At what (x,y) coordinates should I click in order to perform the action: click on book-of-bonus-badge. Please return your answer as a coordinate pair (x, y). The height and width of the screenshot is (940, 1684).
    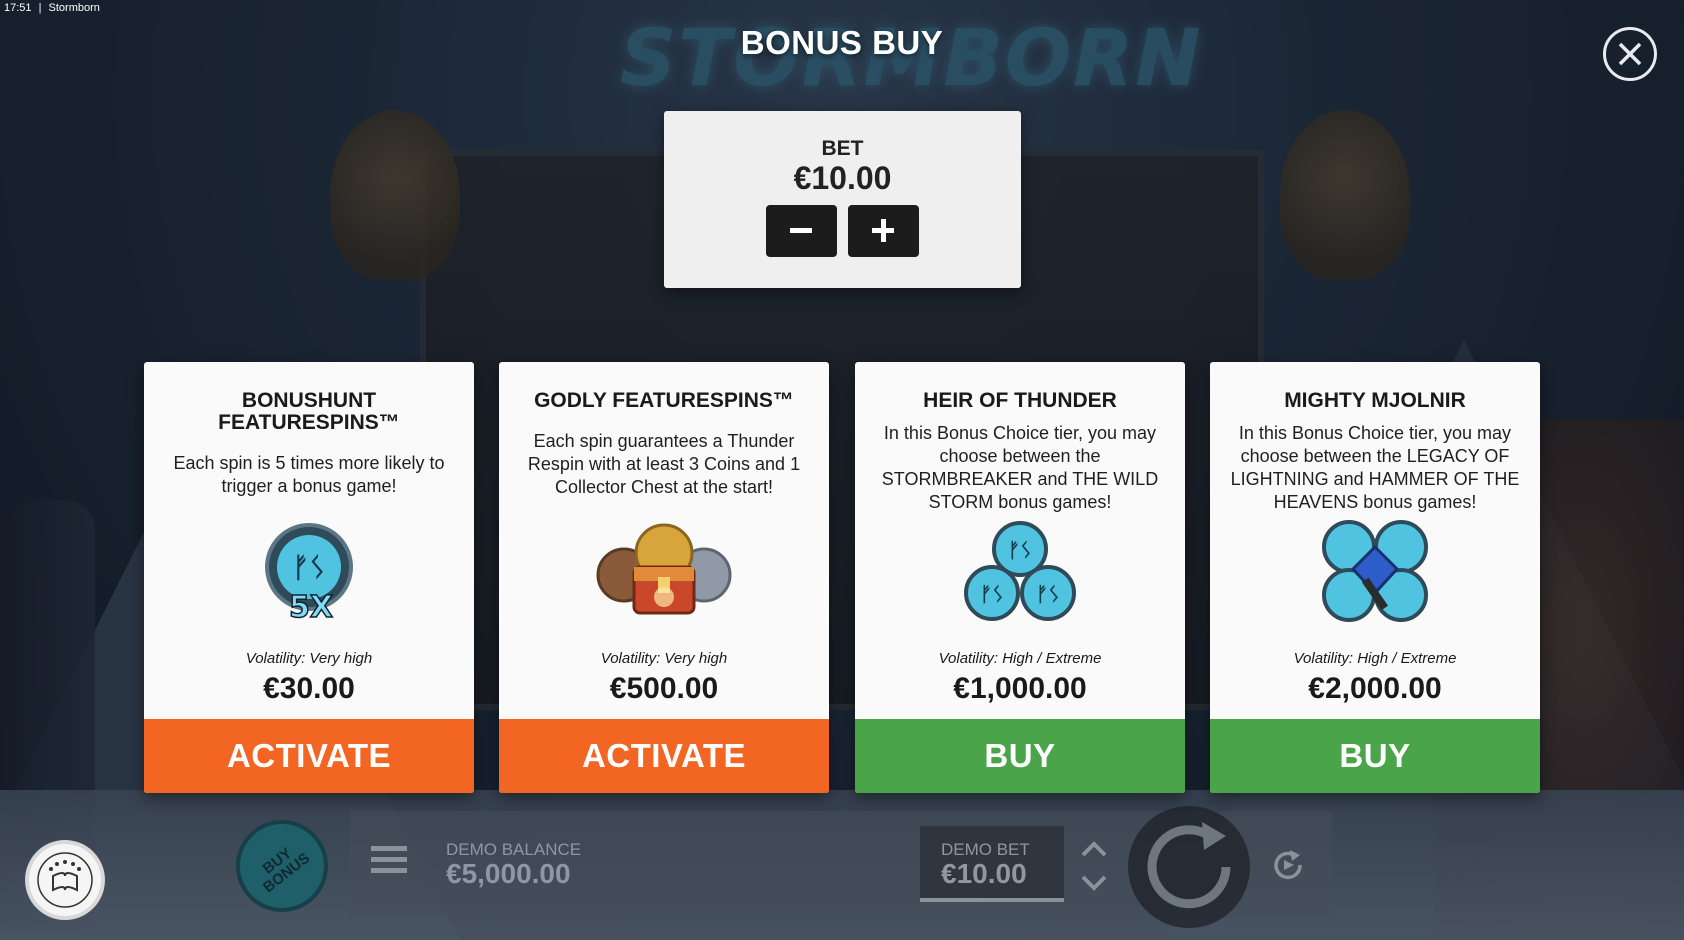
    Looking at the image, I should click on (65, 880).